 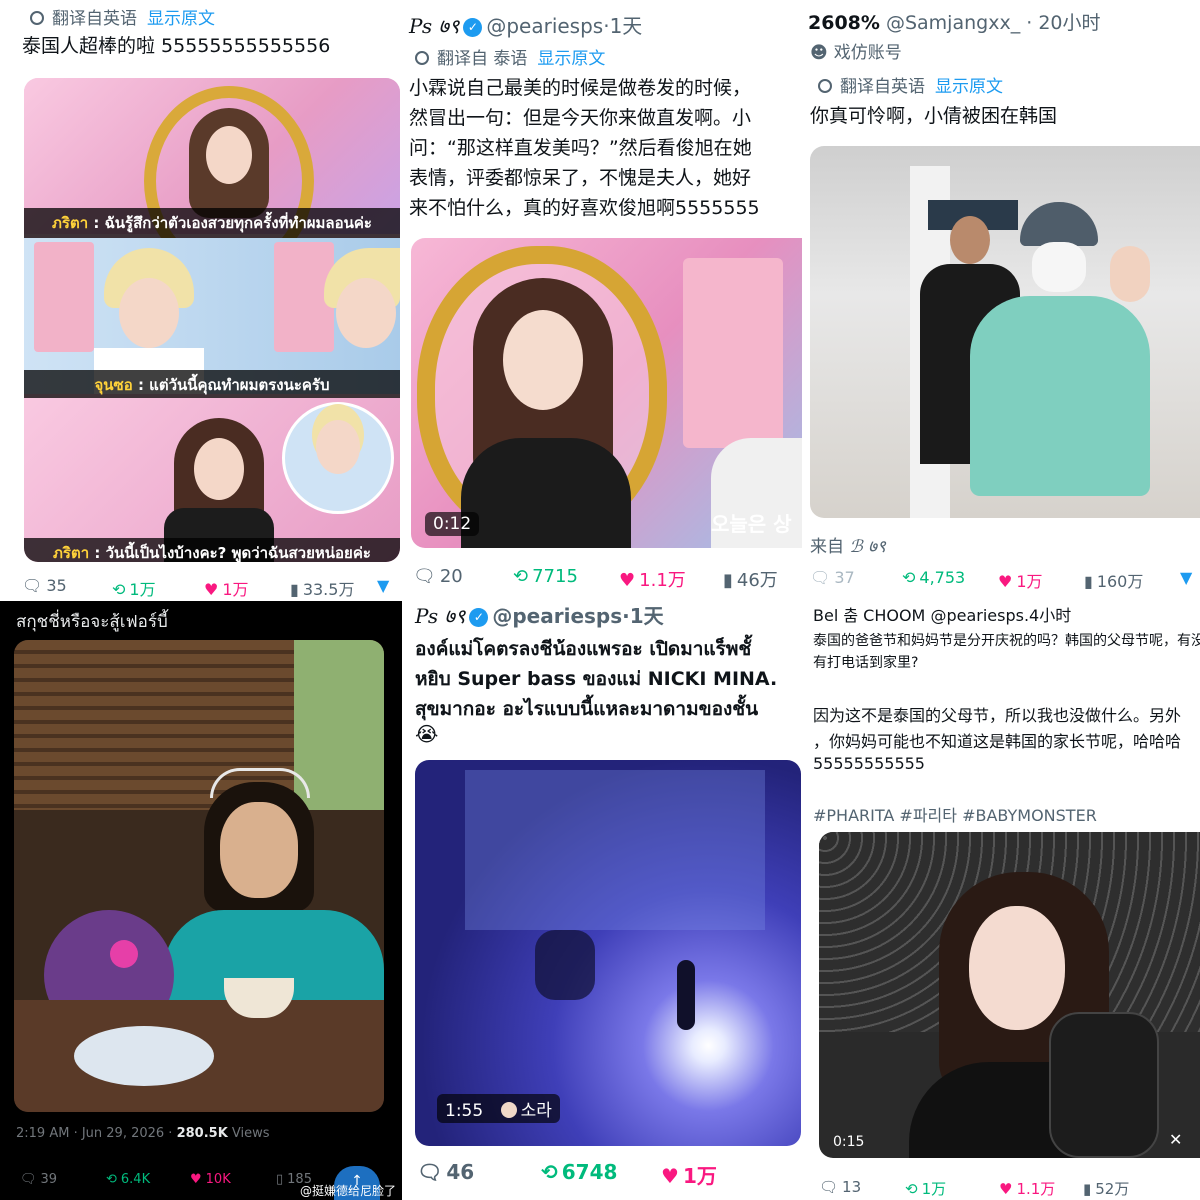 I want to click on bodyguard-head, so click(x=970, y=240).